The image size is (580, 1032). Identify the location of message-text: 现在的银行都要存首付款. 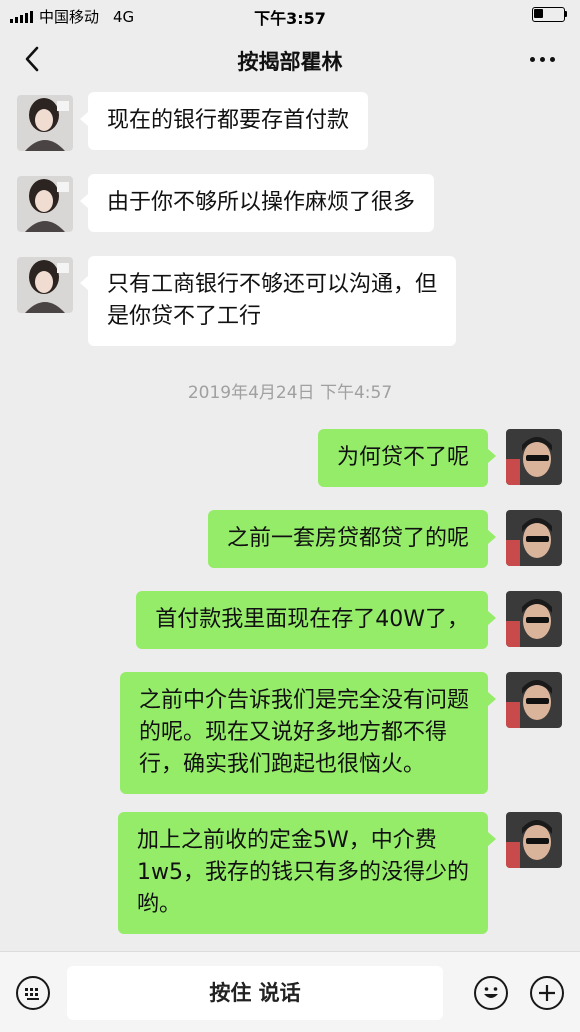
(228, 120).